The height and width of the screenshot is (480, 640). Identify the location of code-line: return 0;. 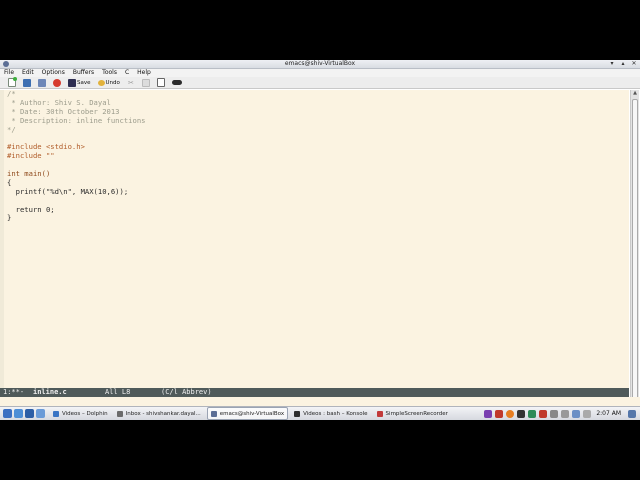
(31, 209).